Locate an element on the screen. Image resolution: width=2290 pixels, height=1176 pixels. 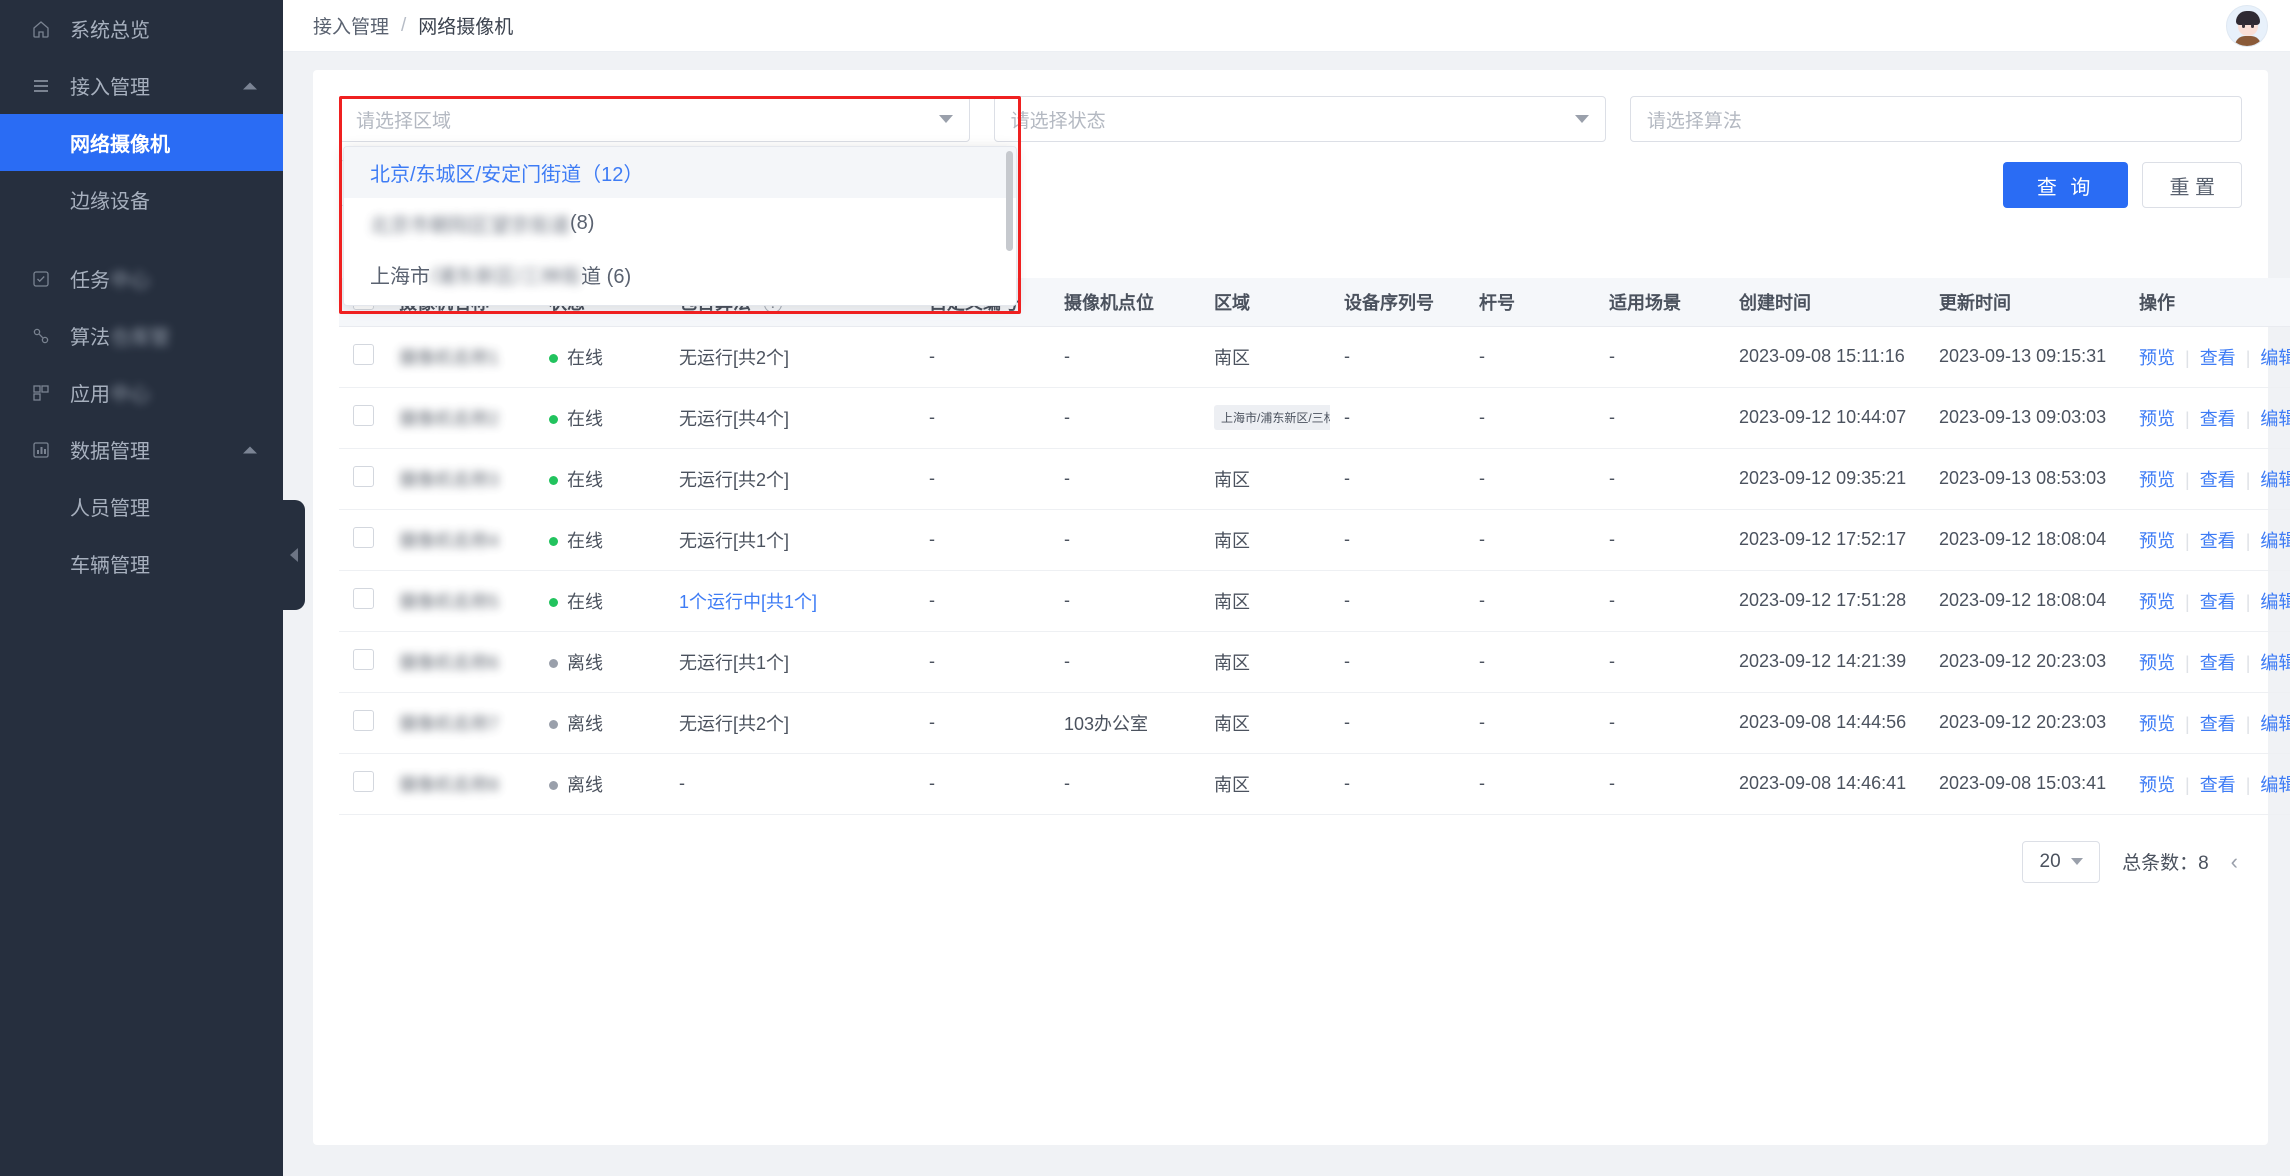
cell-camera-name: 摄像机名称5 is located at coordinates (460, 601).